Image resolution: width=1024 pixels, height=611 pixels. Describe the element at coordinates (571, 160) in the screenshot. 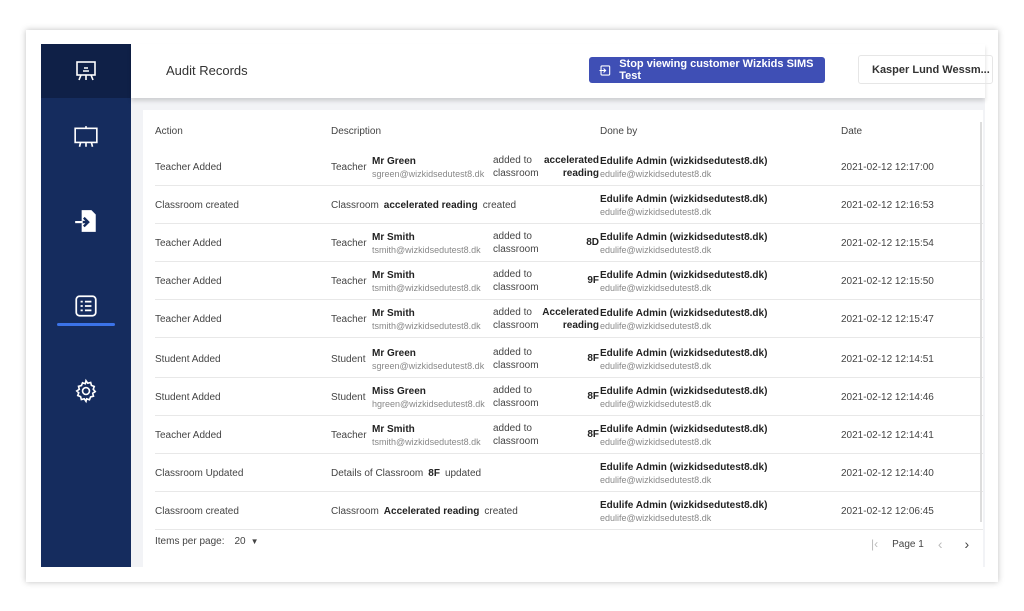

I see `target-line1: accelerated` at that location.